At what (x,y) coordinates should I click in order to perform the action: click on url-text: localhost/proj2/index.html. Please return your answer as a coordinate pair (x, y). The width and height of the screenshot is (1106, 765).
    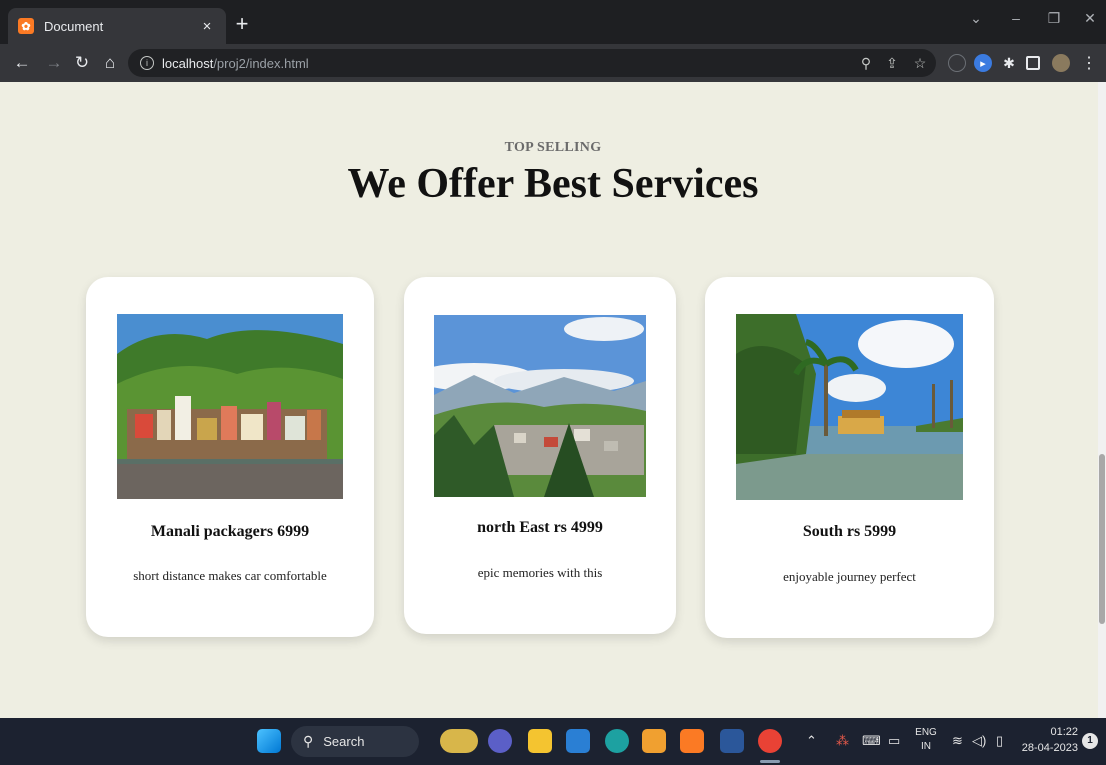
    Looking at the image, I should click on (235, 63).